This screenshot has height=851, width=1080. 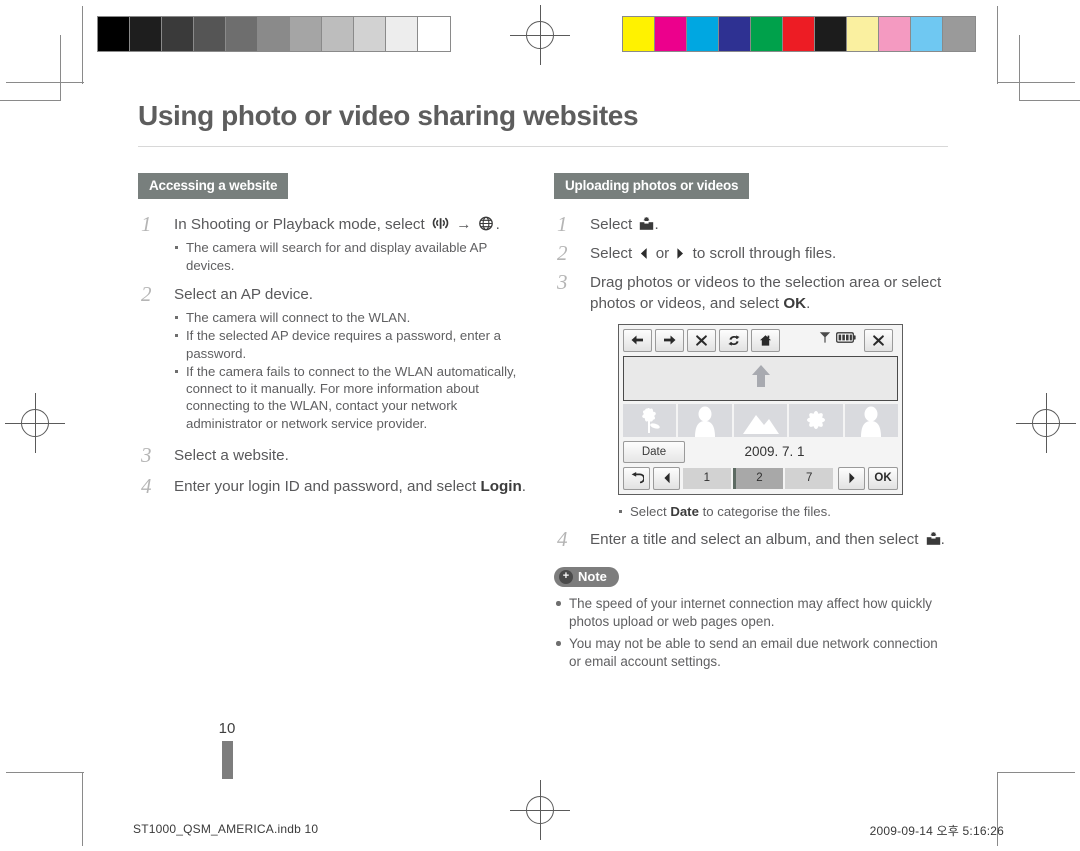 I want to click on next-button, so click(x=851, y=478).